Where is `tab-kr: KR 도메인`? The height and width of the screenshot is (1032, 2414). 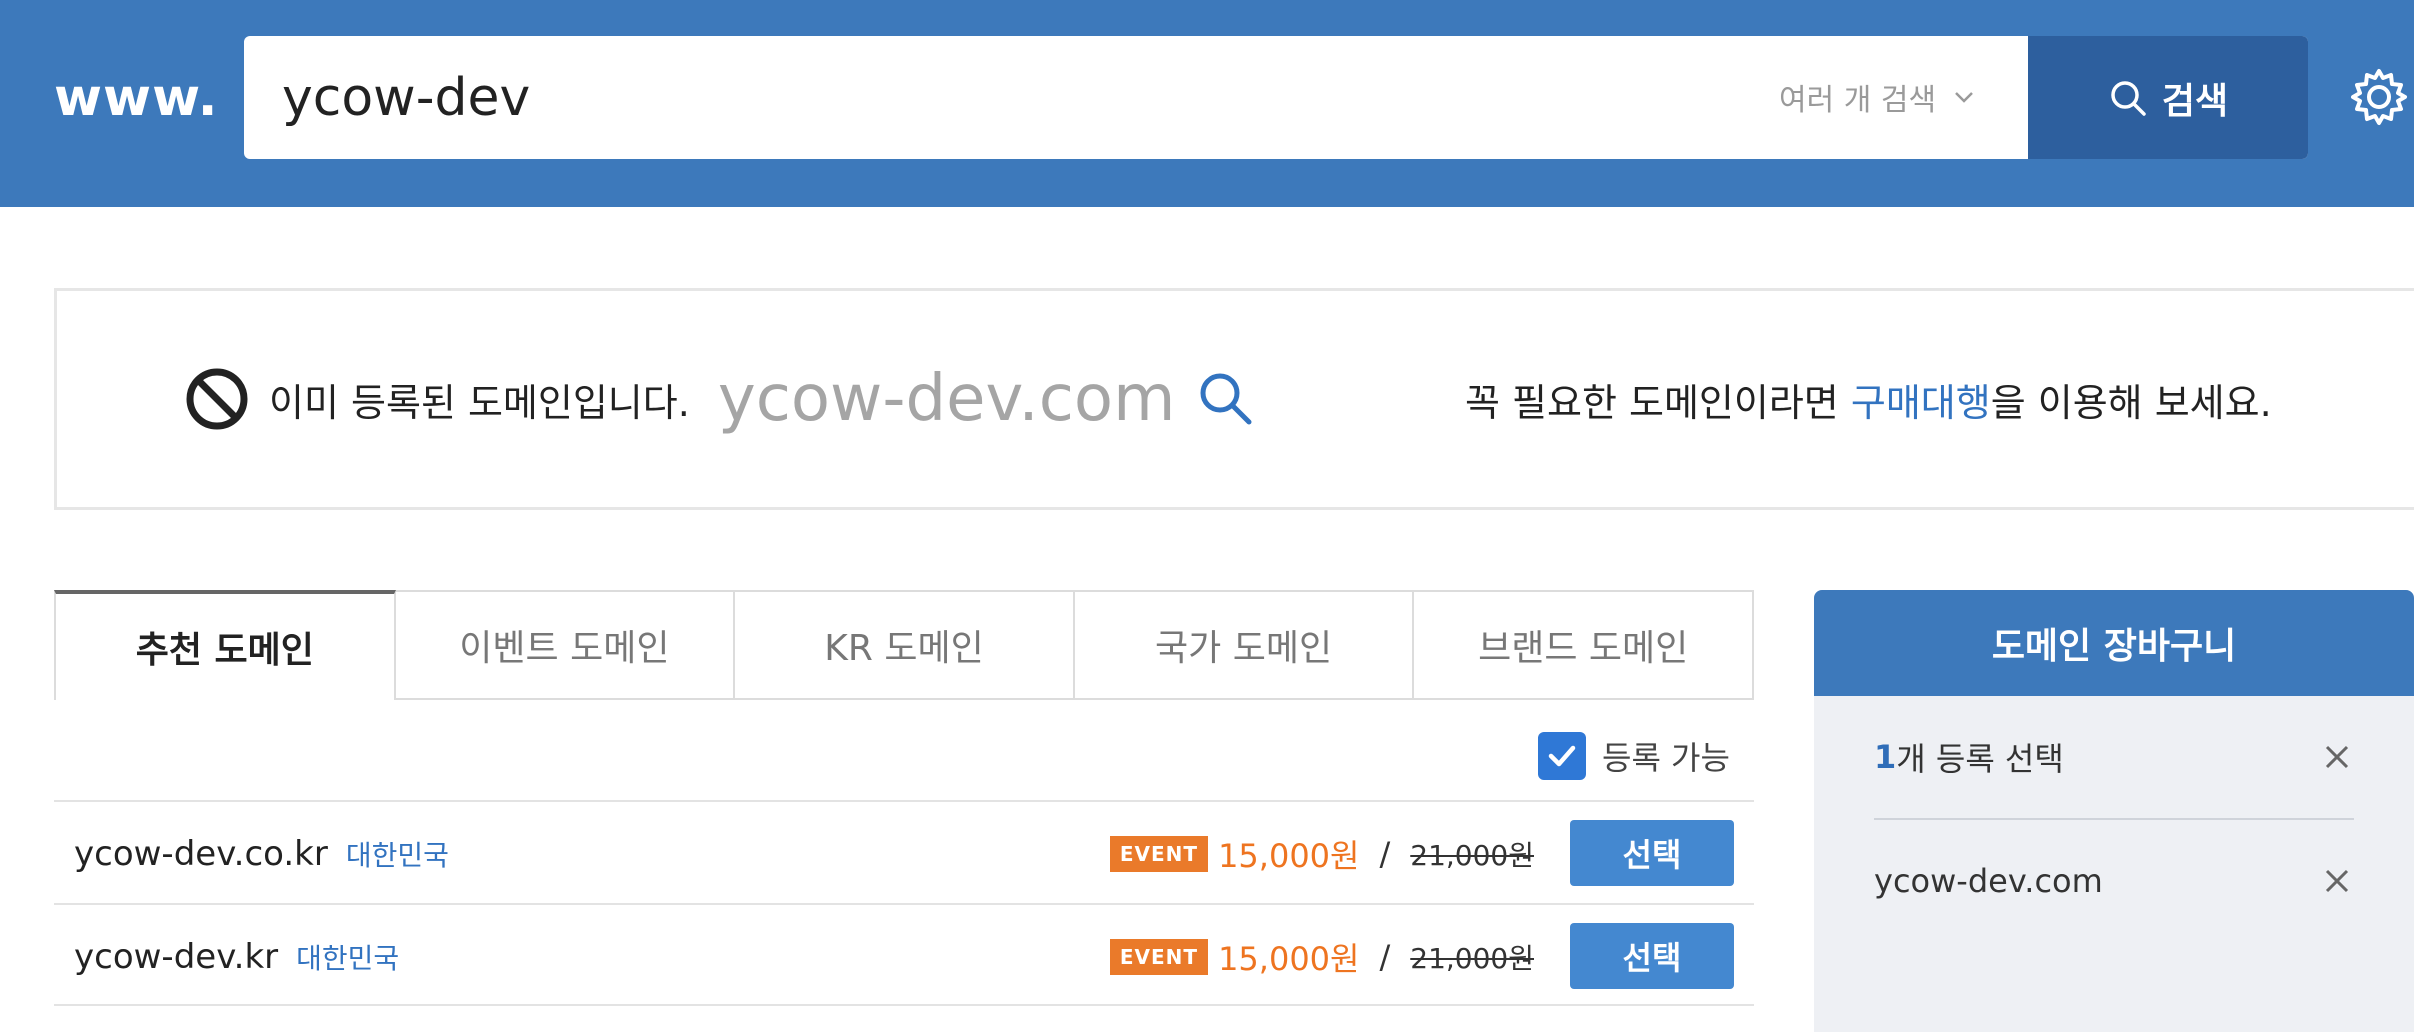
tab-kr: KR 도메인 is located at coordinates (905, 645).